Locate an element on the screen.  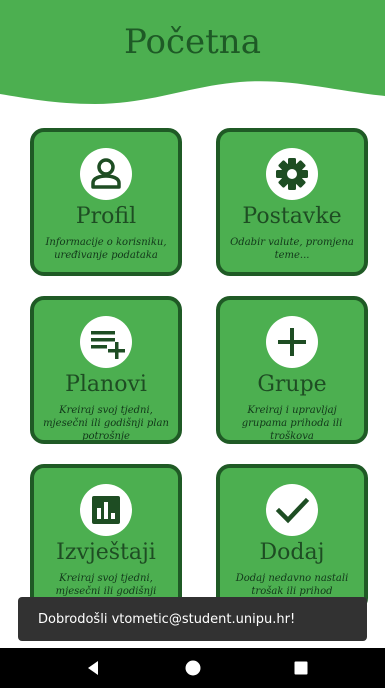
snackbar-message: Dobrodošli vtometic@student.unipu.hr! is located at coordinates (167, 619).